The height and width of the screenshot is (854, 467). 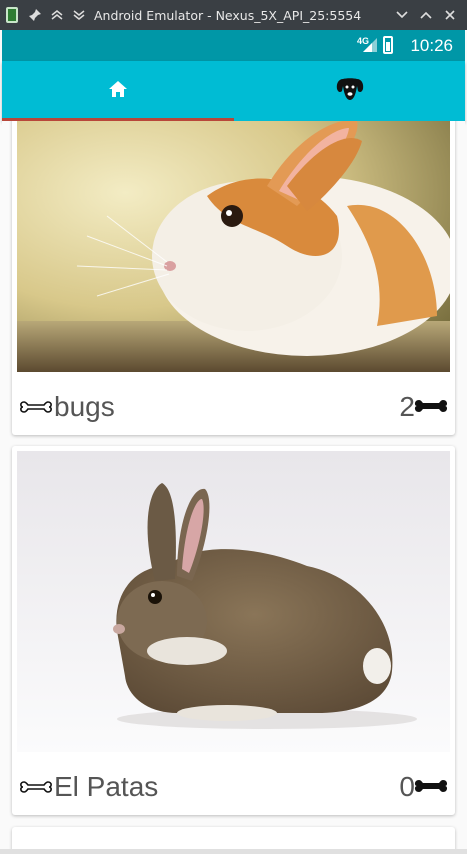 I want to click on tab-home, so click(x=118, y=91).